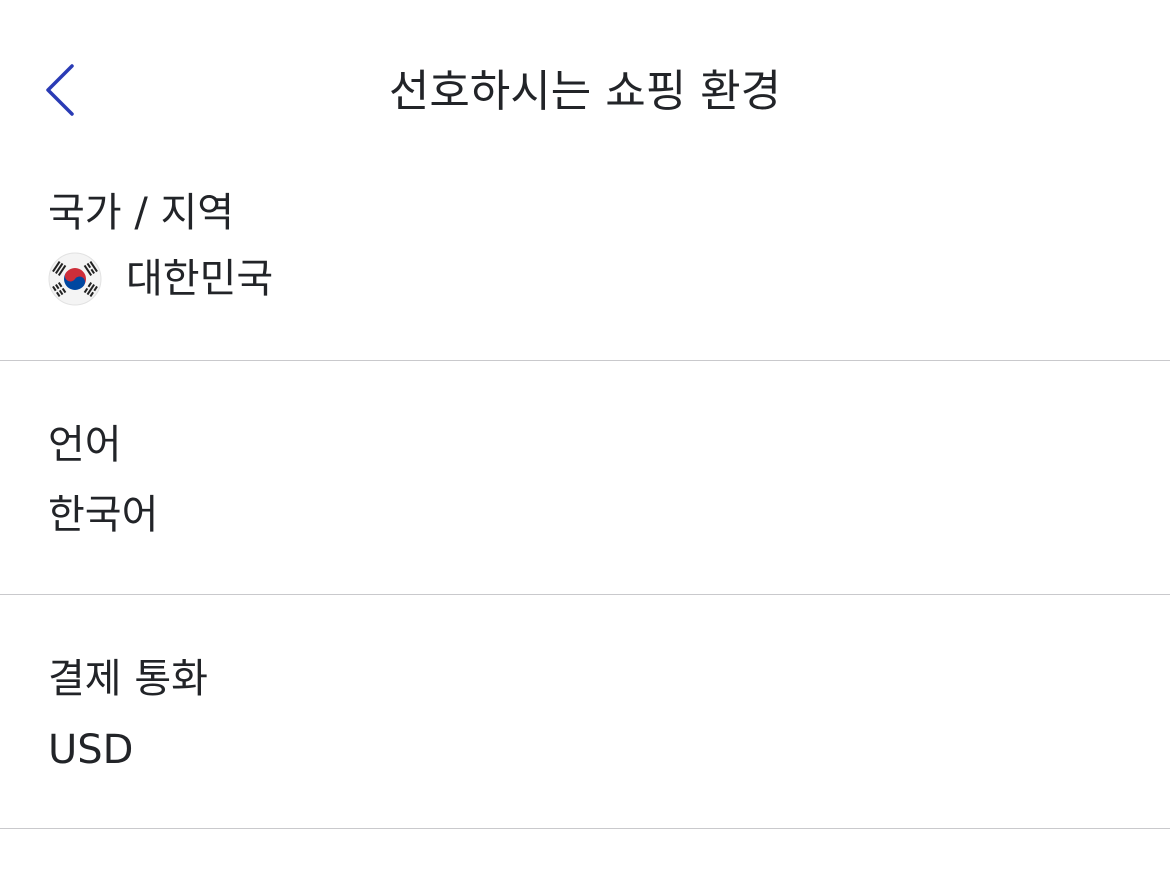 This screenshot has width=1170, height=877. What do you see at coordinates (200, 279) in the screenshot?
I see `country-region-value: 대한민국` at bounding box center [200, 279].